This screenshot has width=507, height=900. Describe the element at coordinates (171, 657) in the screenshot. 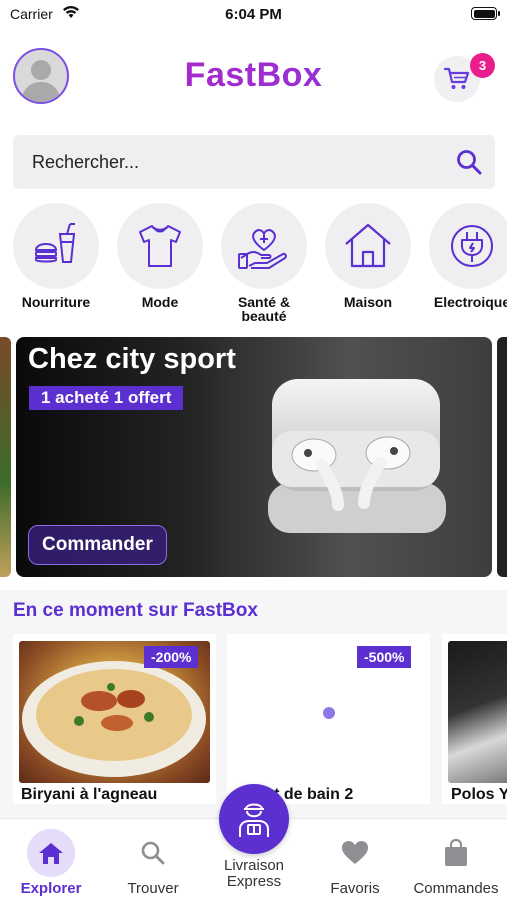

I see `discount-badge: -200%` at that location.